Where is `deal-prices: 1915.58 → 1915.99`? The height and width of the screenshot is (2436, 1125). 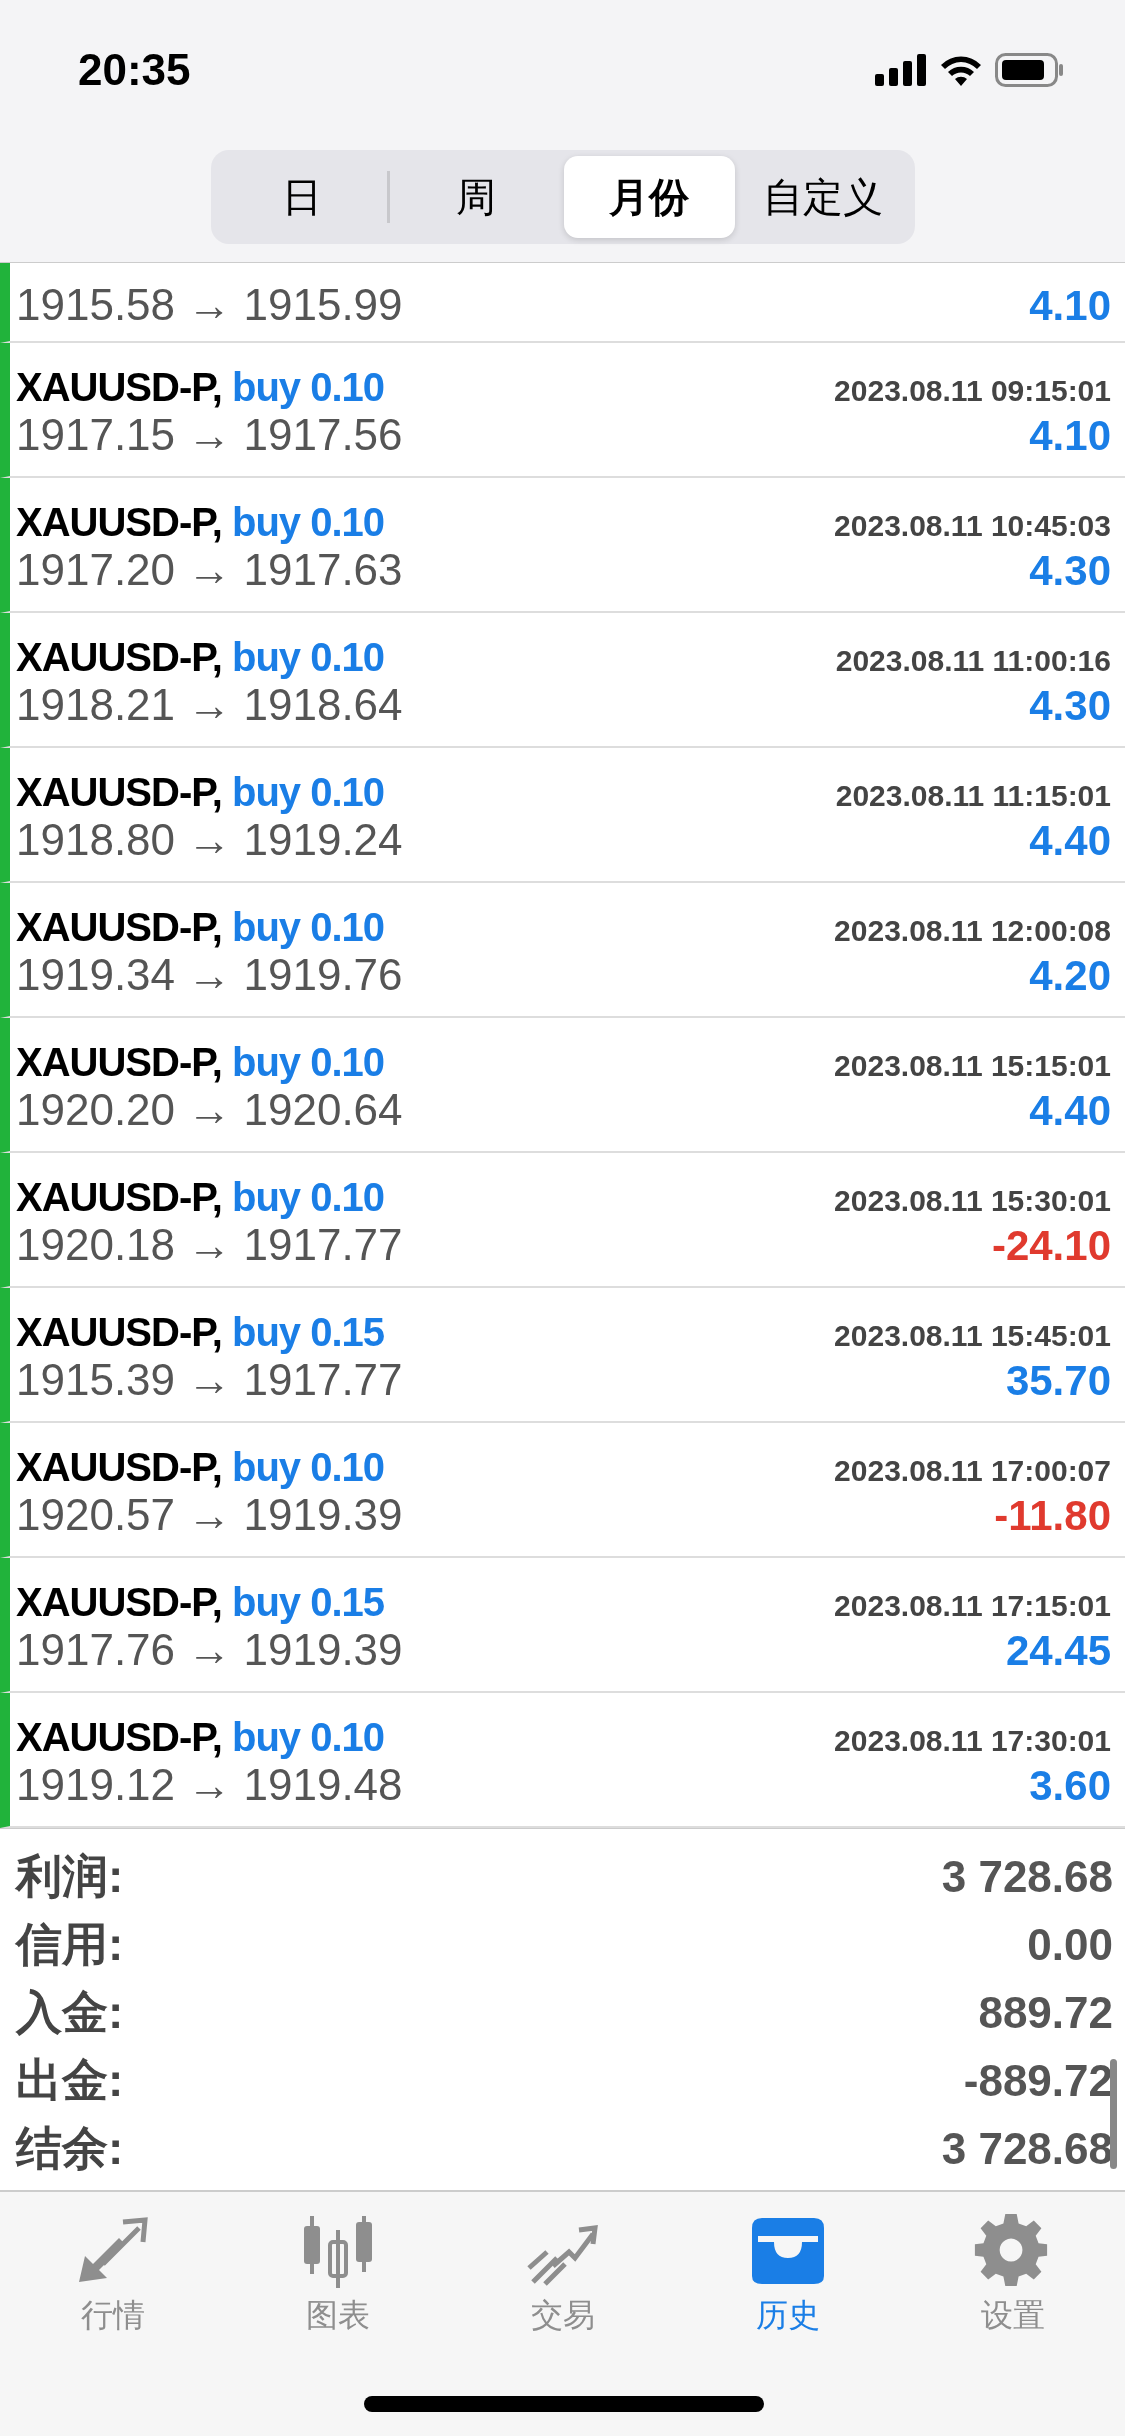 deal-prices: 1915.58 → 1915.99 is located at coordinates (209, 305).